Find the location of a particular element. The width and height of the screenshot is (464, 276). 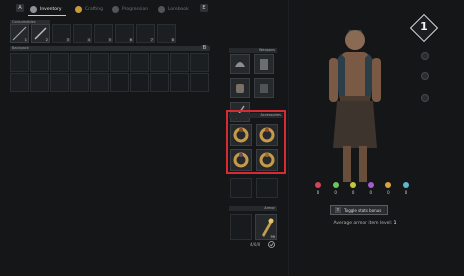

stat-stamina: 0 is located at coordinates (336, 192).